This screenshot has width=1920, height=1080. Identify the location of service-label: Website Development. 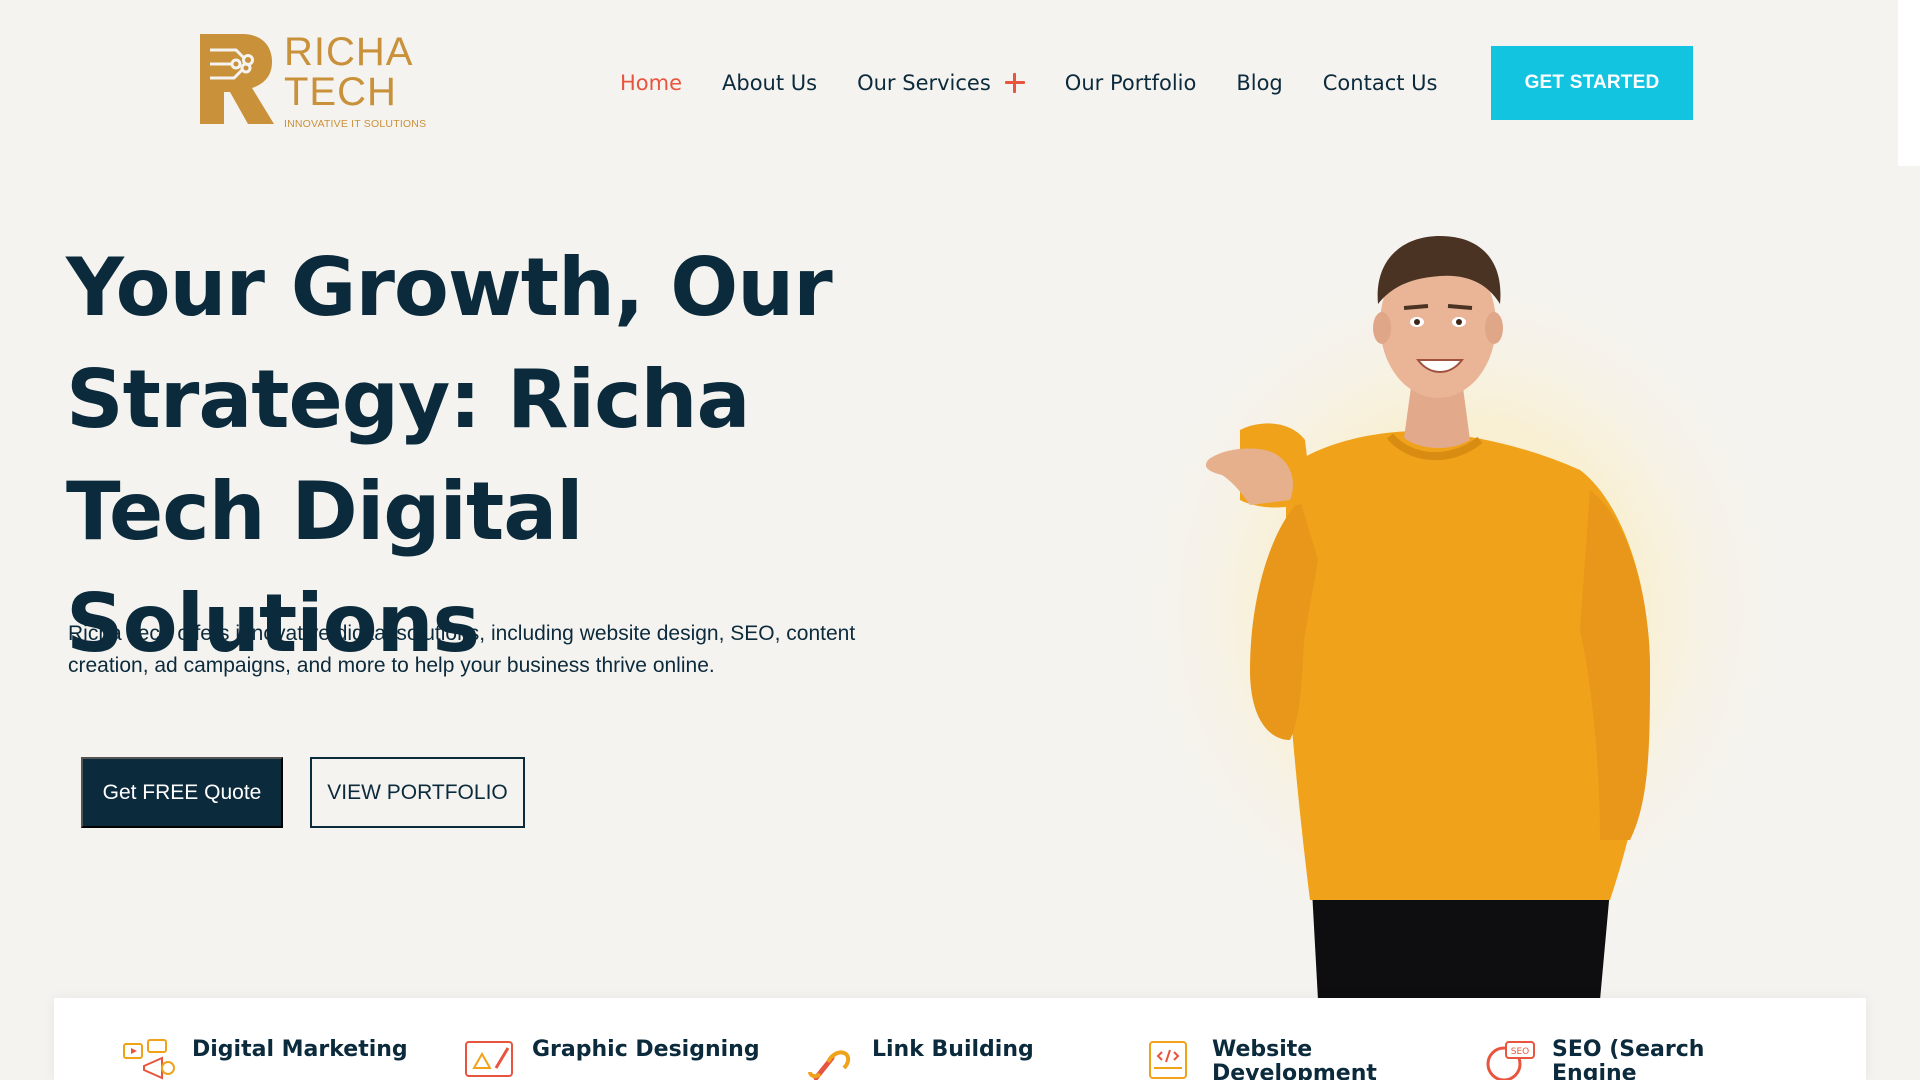
(1294, 1058).